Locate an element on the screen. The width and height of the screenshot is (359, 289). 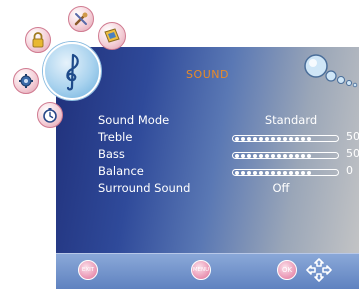
menu-value: Off is located at coordinates (281, 188).